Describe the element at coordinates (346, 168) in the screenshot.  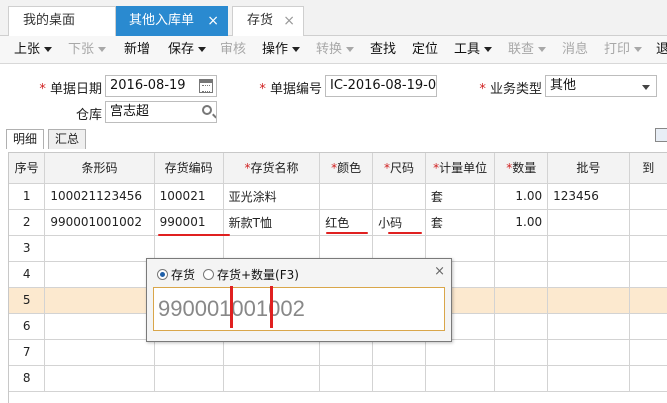
I see `column-header: *颜色` at that location.